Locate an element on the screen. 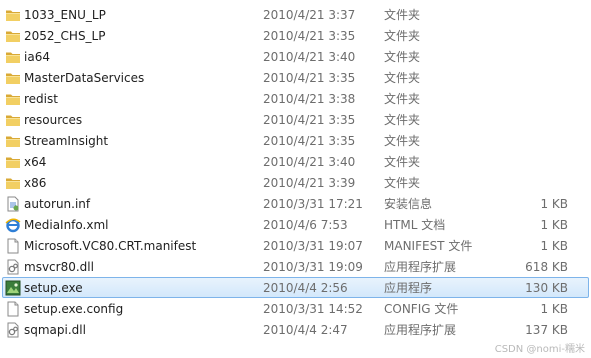 This screenshot has width=591, height=358. file-name: setup.exe.config is located at coordinates (74, 309).